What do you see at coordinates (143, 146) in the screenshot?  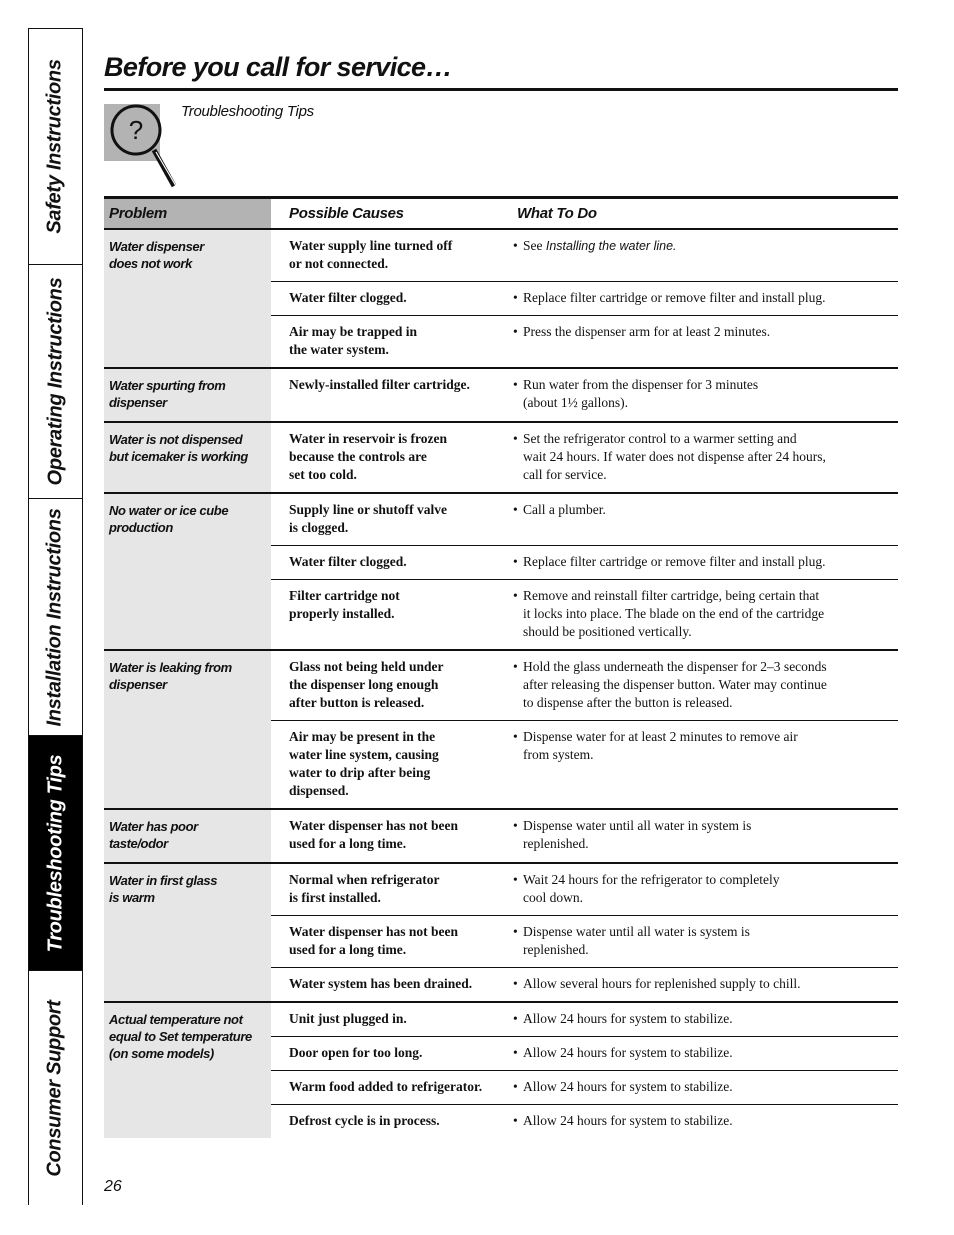 I see `magnifying-glass-question-icon: ?` at bounding box center [143, 146].